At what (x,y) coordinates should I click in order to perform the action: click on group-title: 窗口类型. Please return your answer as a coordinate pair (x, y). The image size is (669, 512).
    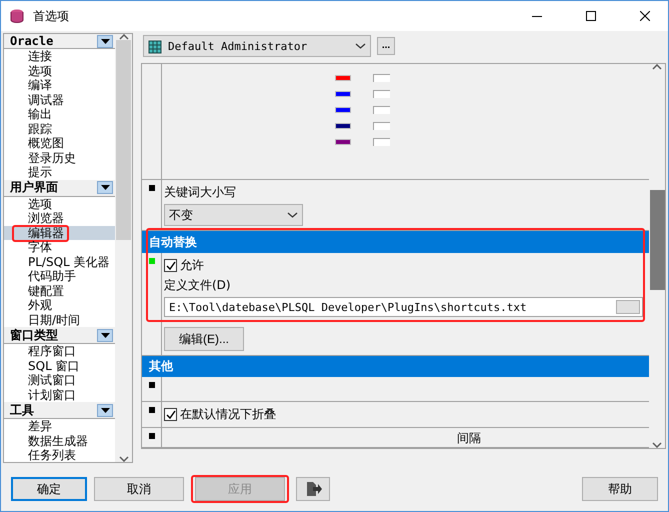
    Looking at the image, I should click on (34, 335).